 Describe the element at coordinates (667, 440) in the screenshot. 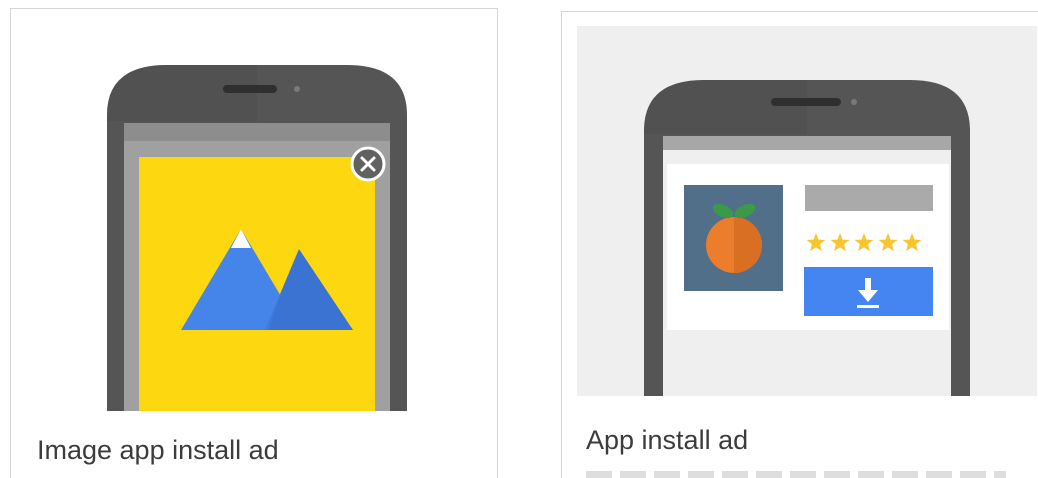

I see `card-caption: App install ad` at that location.